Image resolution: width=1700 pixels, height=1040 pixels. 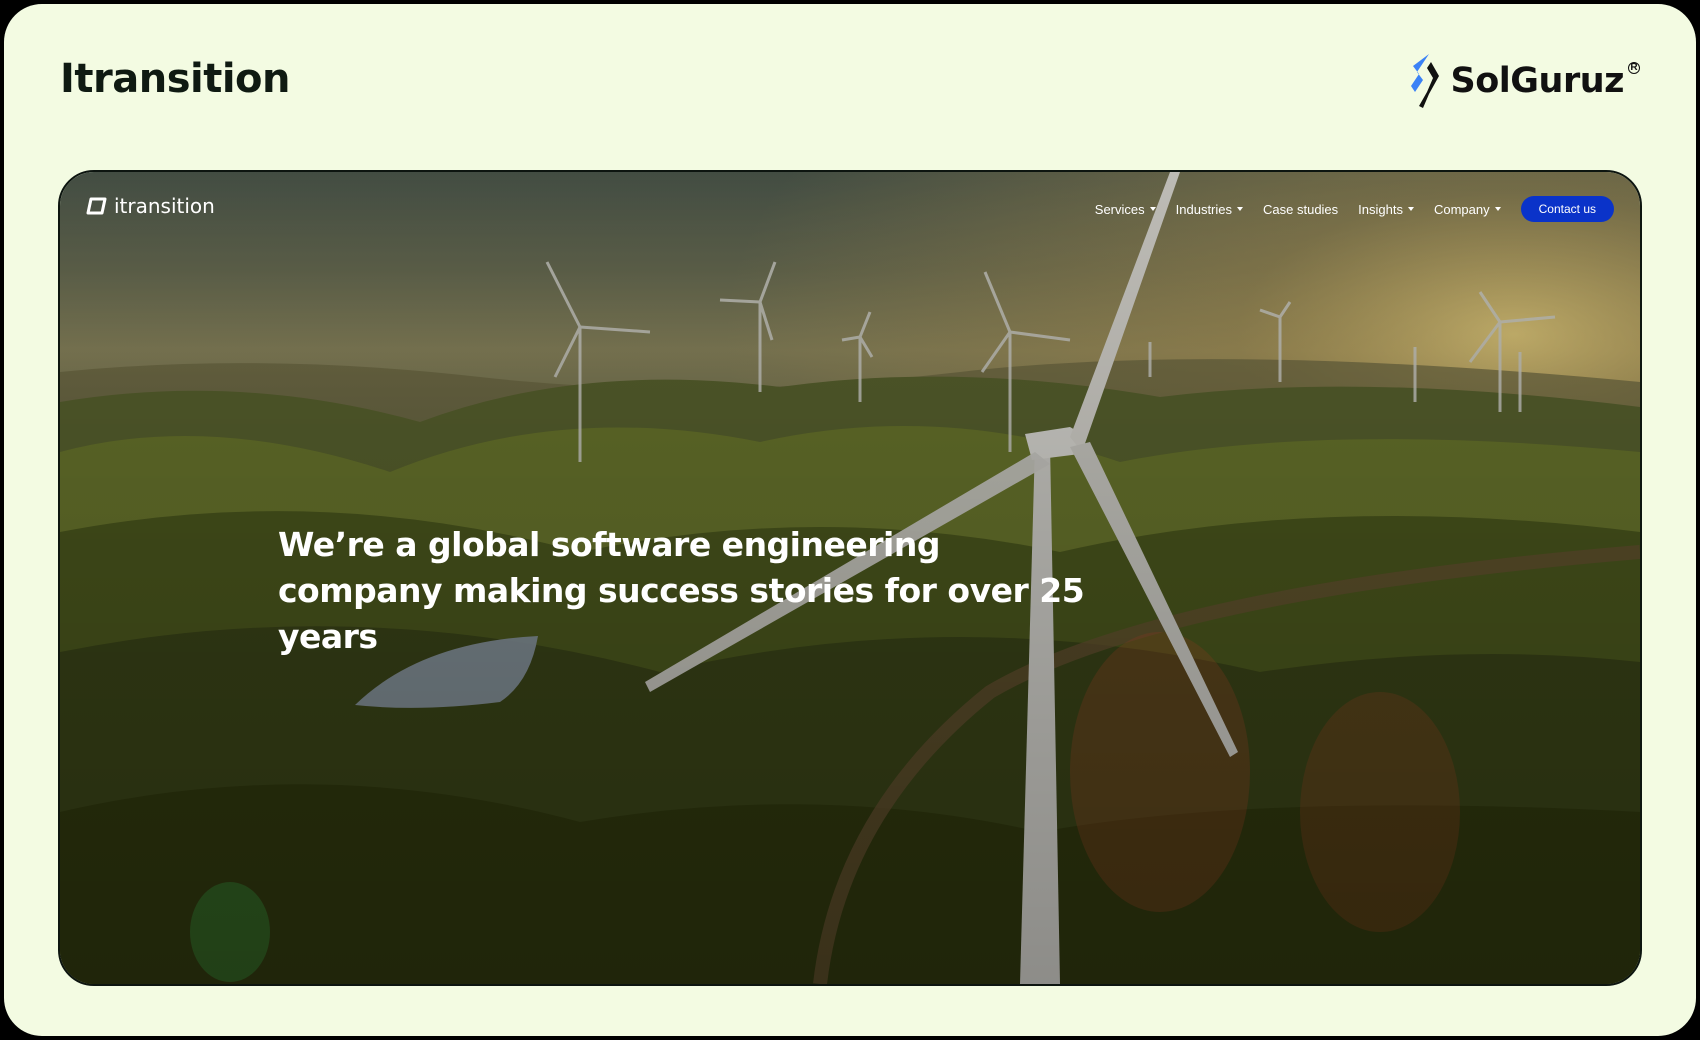 What do you see at coordinates (175, 79) in the screenshot?
I see `page-title: Itransition` at bounding box center [175, 79].